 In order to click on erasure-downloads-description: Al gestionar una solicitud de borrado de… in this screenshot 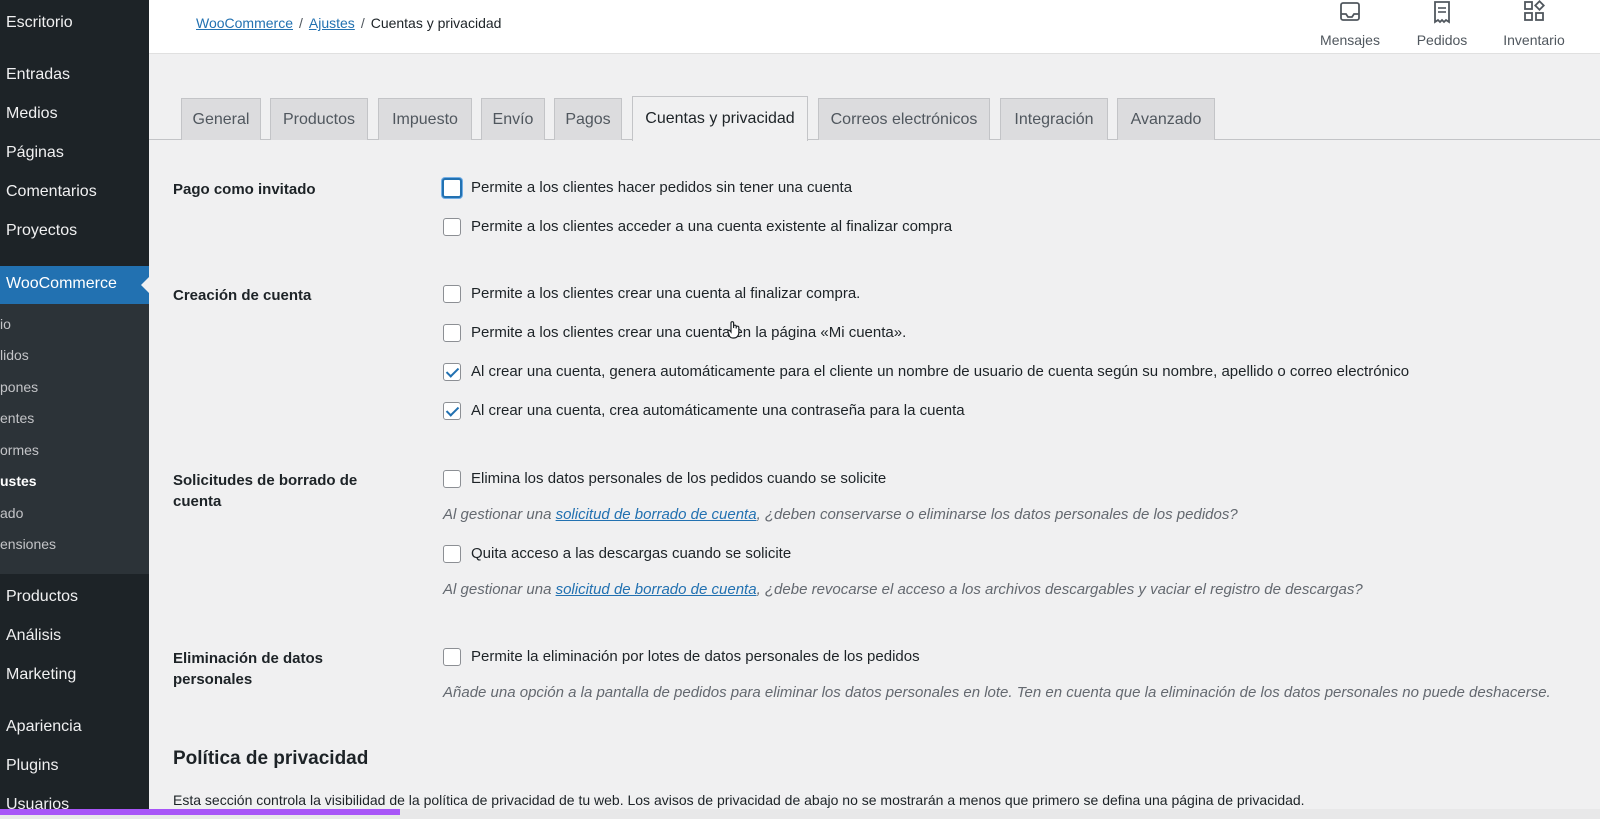, I will do `click(903, 589)`.